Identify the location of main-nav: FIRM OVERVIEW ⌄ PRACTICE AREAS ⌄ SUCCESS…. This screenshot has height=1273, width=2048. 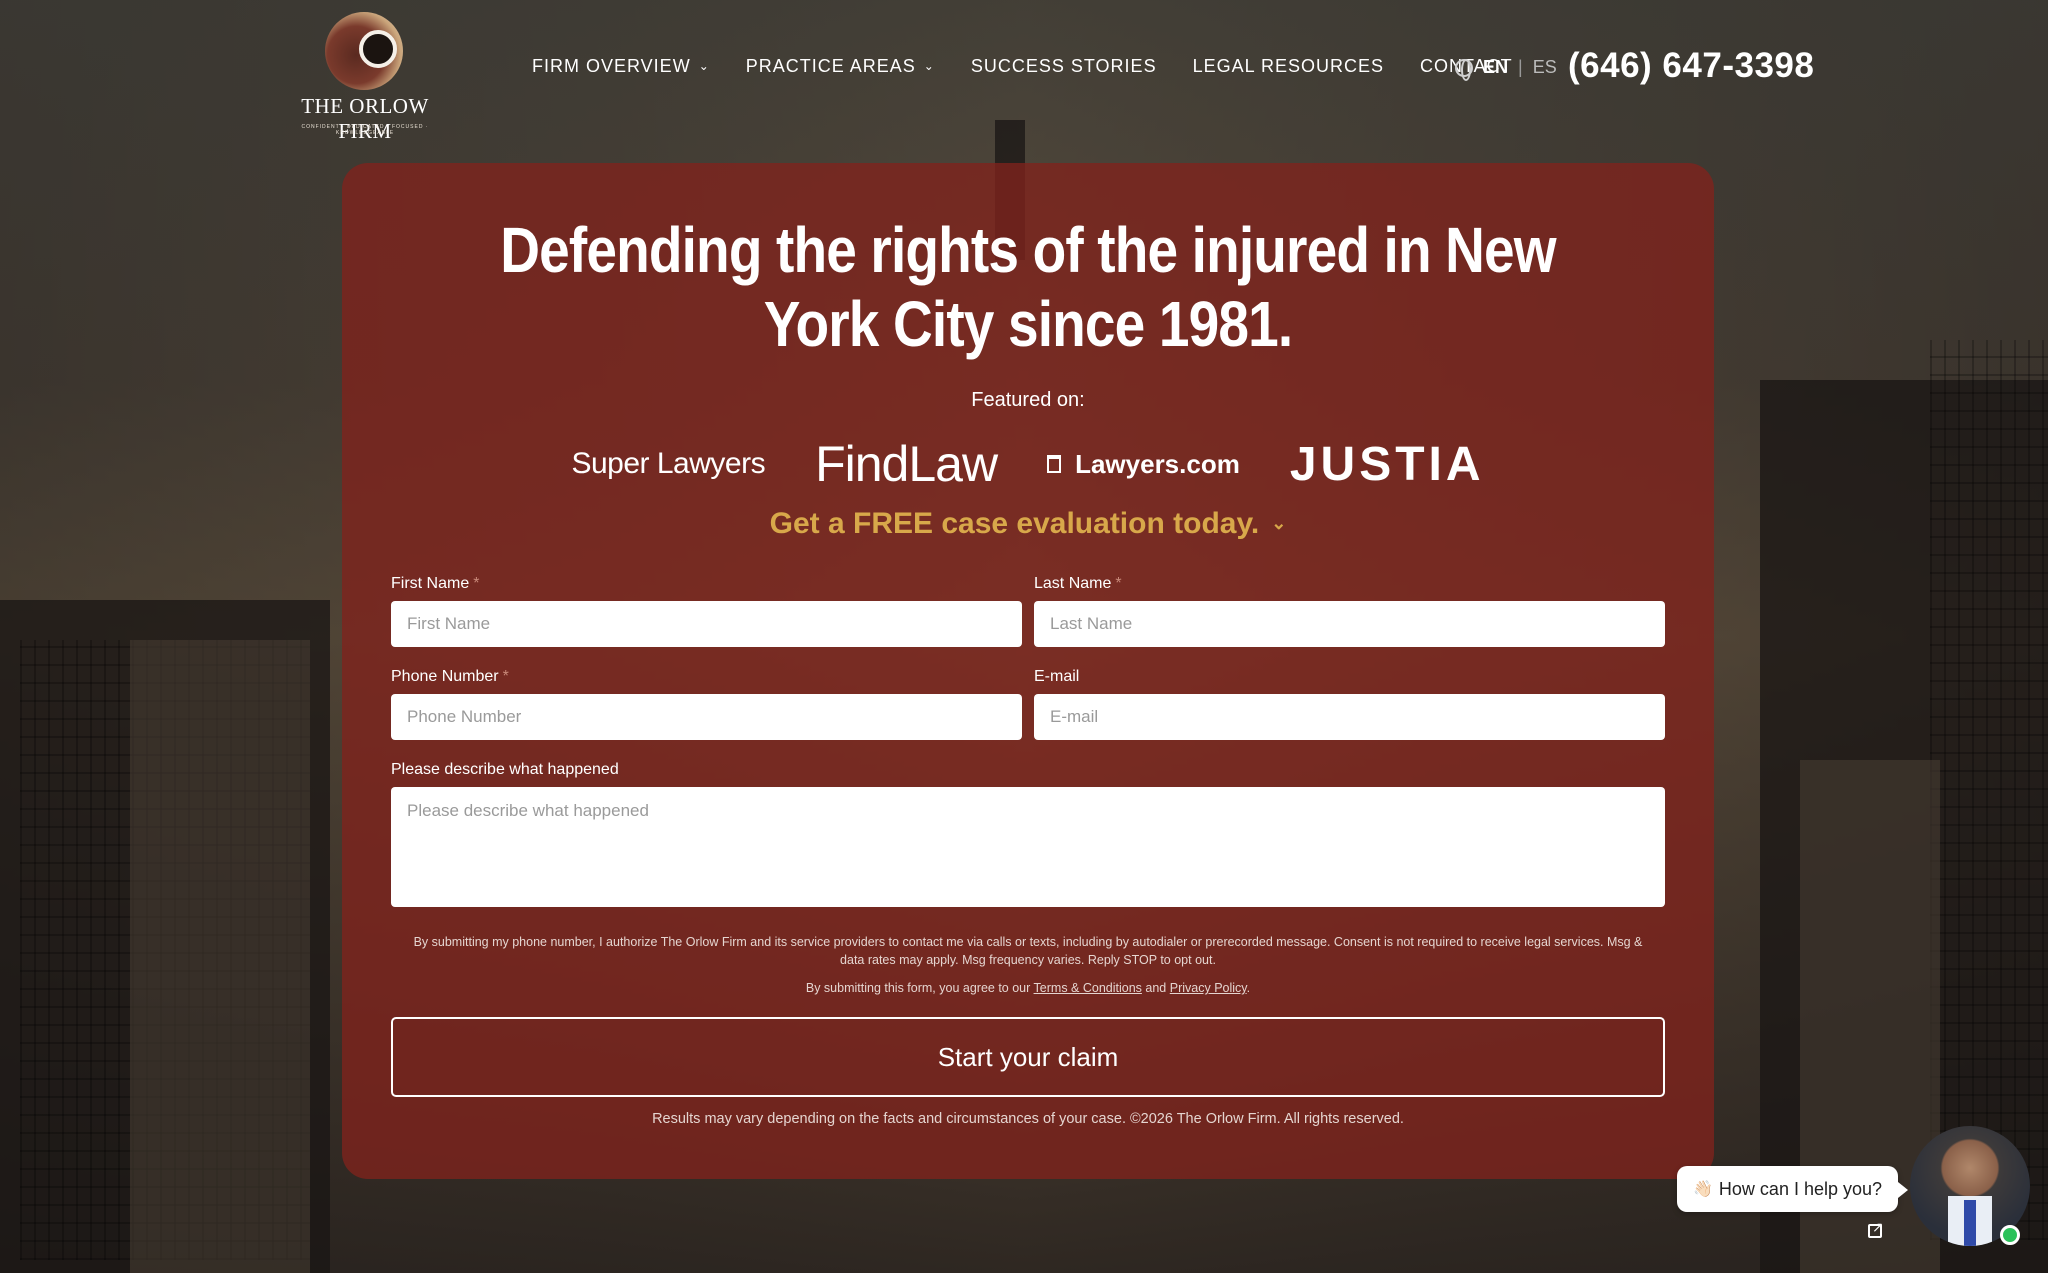
(1040, 66).